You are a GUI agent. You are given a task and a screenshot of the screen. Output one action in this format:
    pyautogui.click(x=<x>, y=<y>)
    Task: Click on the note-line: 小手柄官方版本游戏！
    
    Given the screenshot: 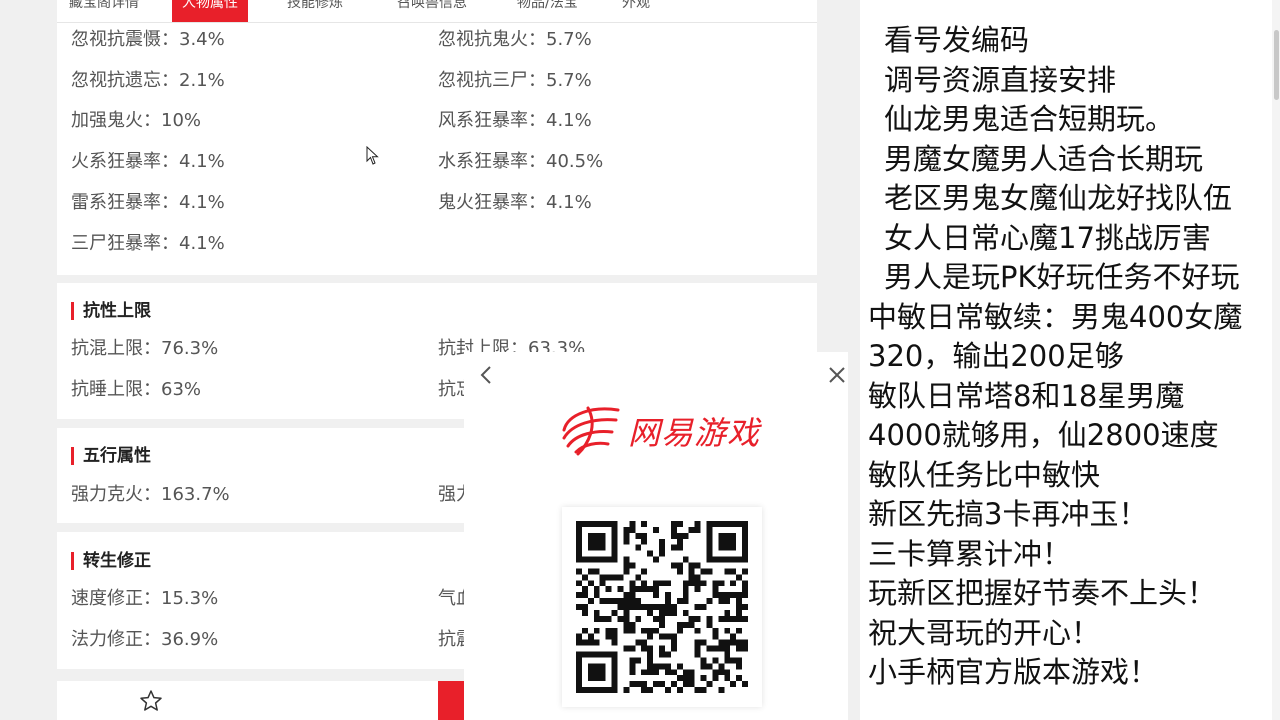 What is the action you would take?
    pyautogui.click(x=1013, y=672)
    